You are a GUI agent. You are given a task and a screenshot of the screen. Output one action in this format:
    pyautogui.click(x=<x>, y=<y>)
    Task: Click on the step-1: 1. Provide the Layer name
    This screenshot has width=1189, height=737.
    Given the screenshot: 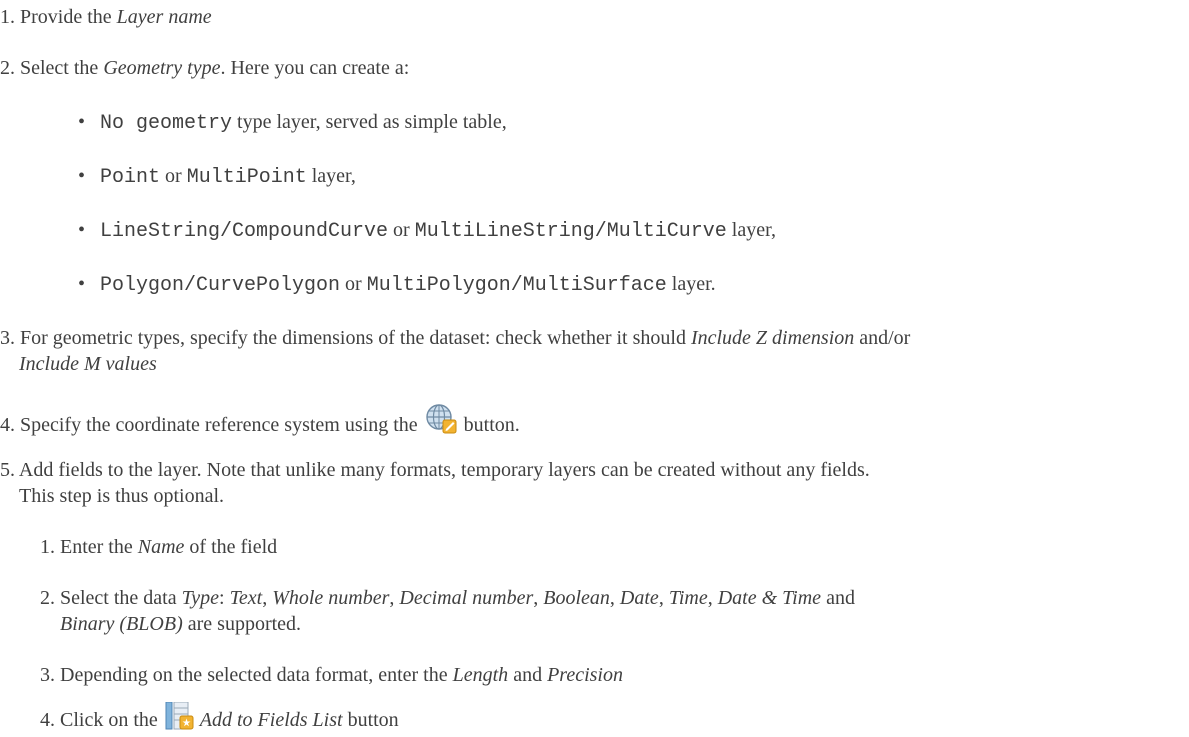 What is the action you would take?
    pyautogui.click(x=106, y=17)
    